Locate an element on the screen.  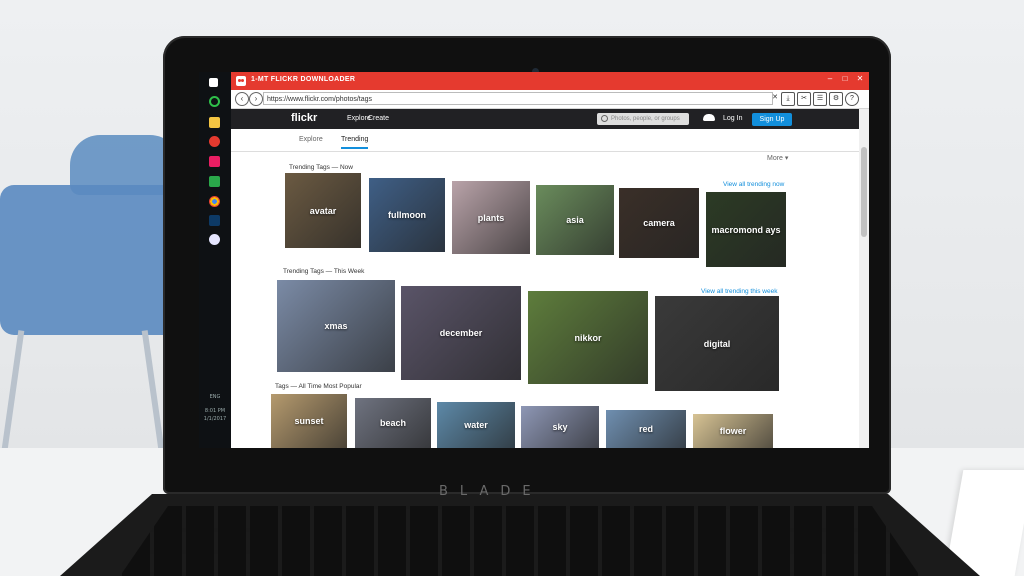
tag-tile: december is located at coordinates (461, 333).